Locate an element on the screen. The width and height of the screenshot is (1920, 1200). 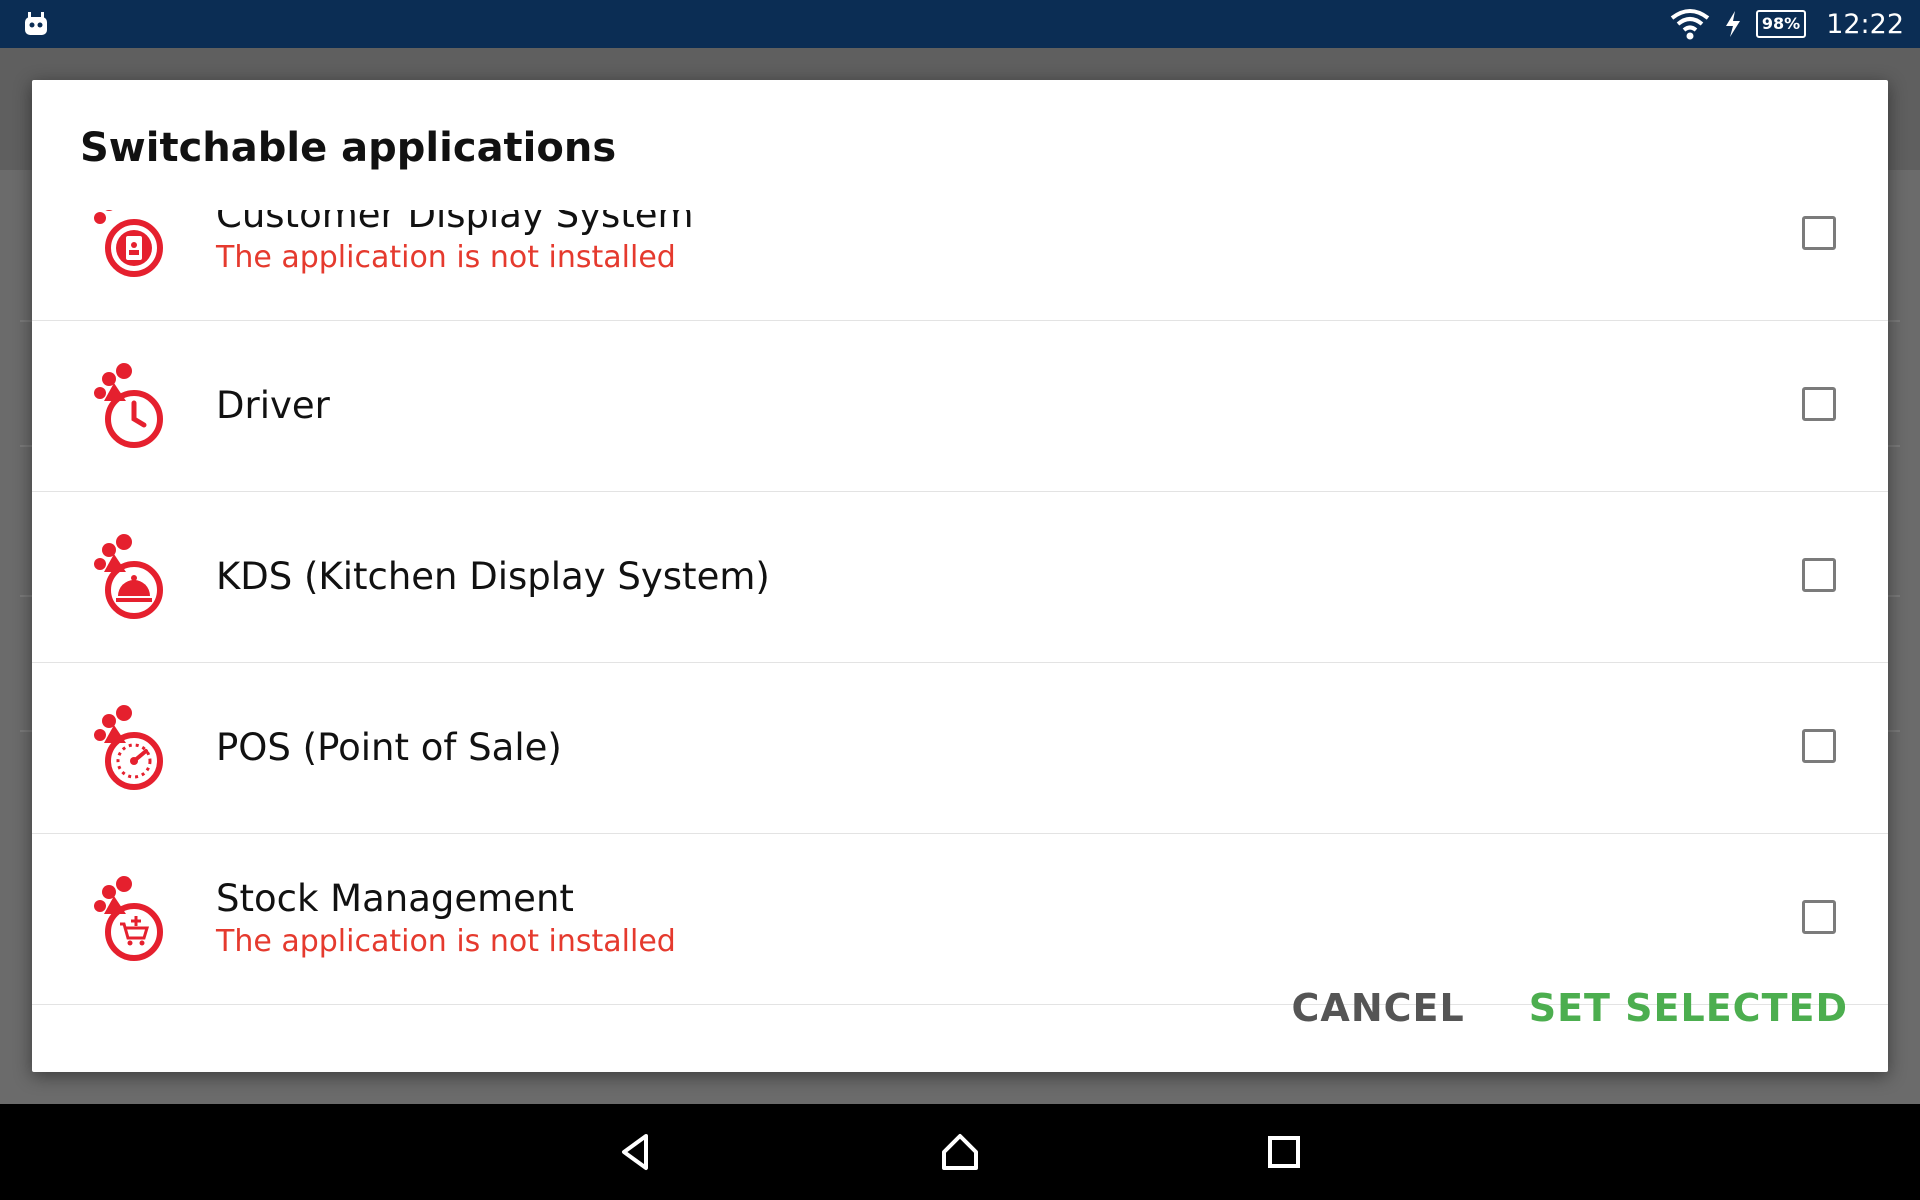
navigation-bar is located at coordinates (960, 1152).